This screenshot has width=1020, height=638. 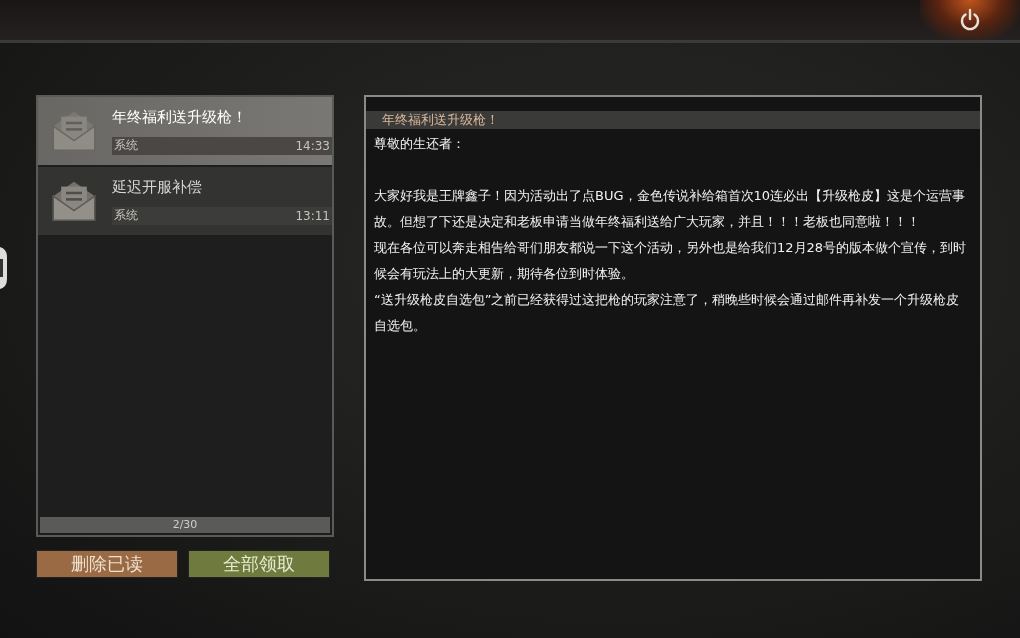 I want to click on power-icon, so click(x=970, y=20).